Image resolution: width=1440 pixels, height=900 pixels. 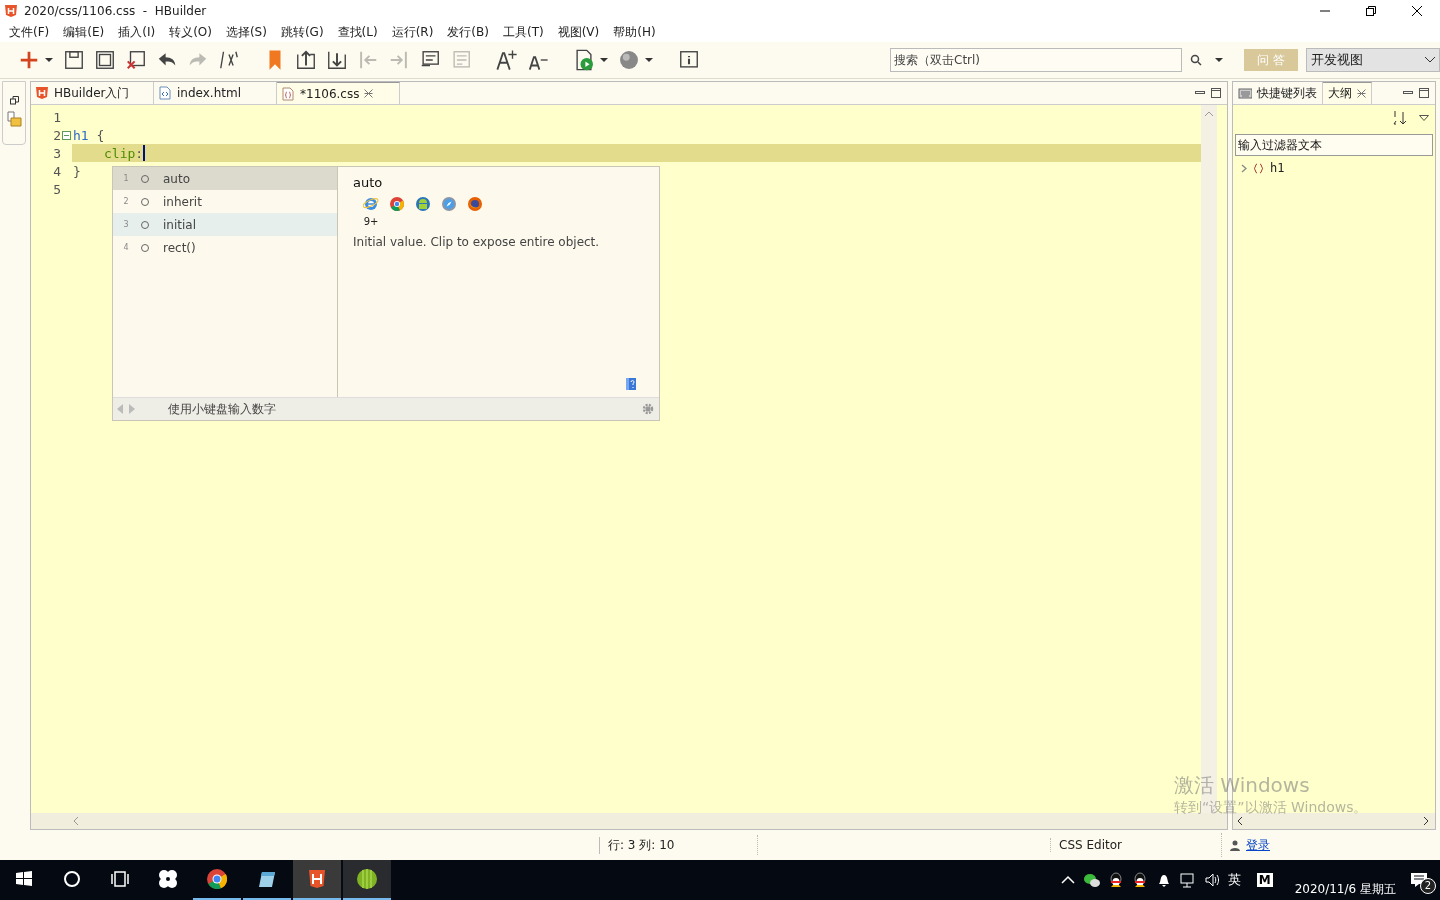 I want to click on menu-item: 查找(L), so click(x=357, y=32).